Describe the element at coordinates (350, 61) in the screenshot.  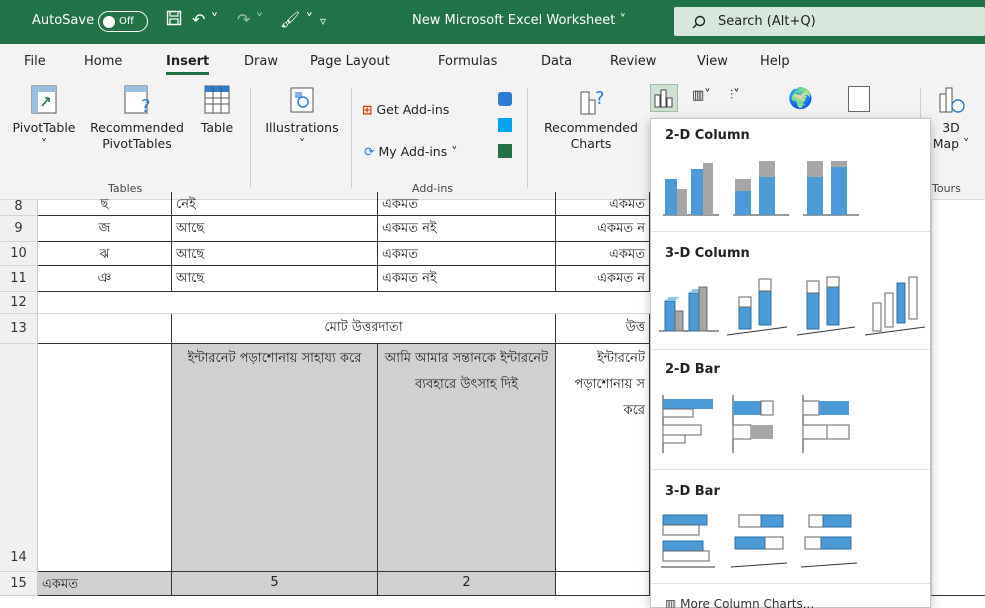
I see `tab-page-layout: Page Layout` at that location.